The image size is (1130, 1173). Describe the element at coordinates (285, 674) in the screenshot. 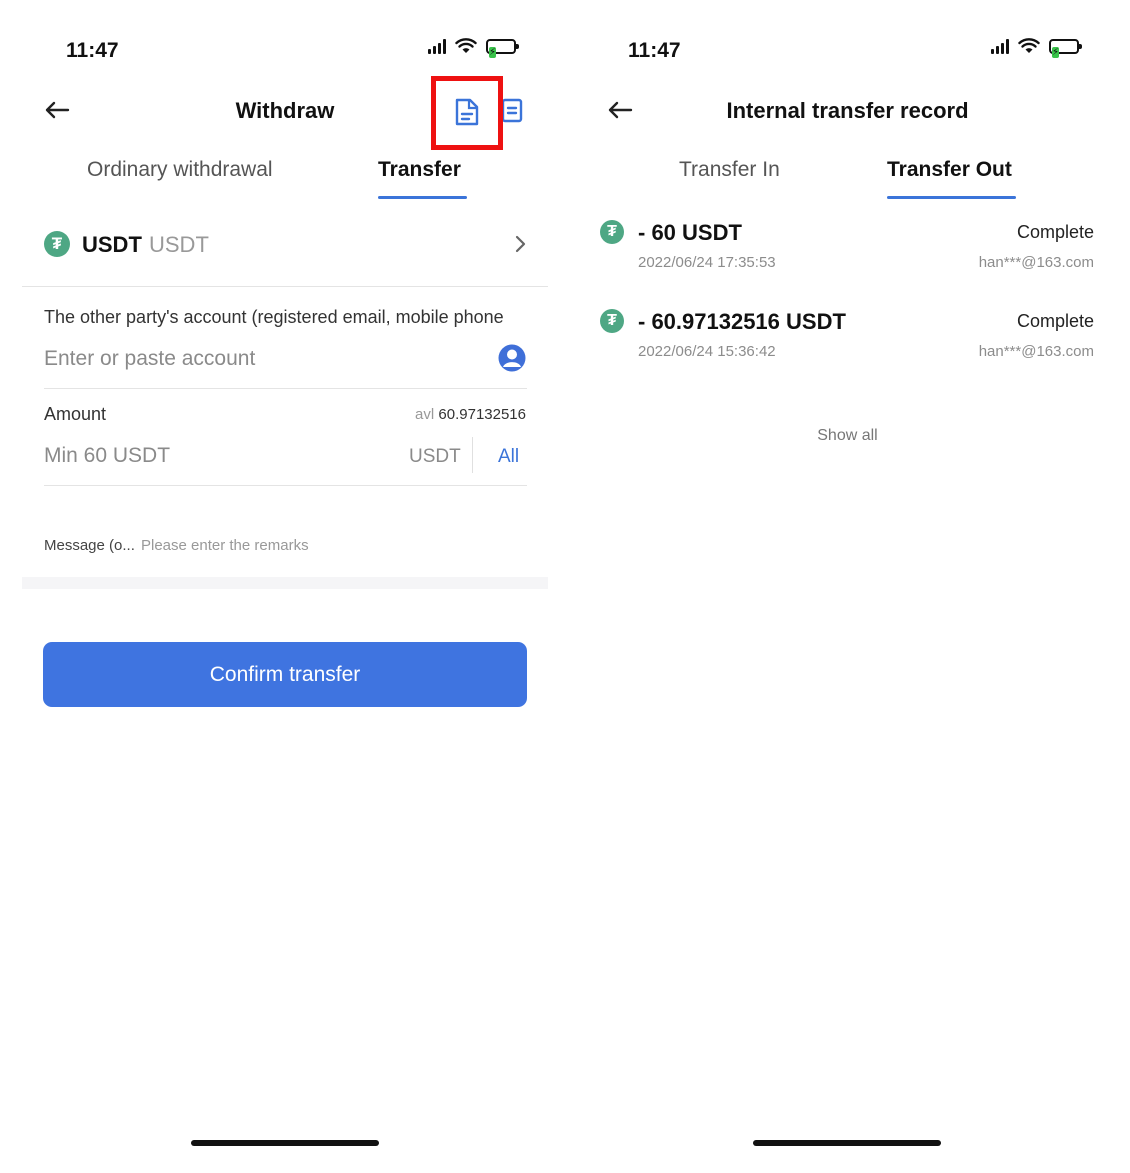

I see `confirm-transfer-button: Confirm transfer` at that location.